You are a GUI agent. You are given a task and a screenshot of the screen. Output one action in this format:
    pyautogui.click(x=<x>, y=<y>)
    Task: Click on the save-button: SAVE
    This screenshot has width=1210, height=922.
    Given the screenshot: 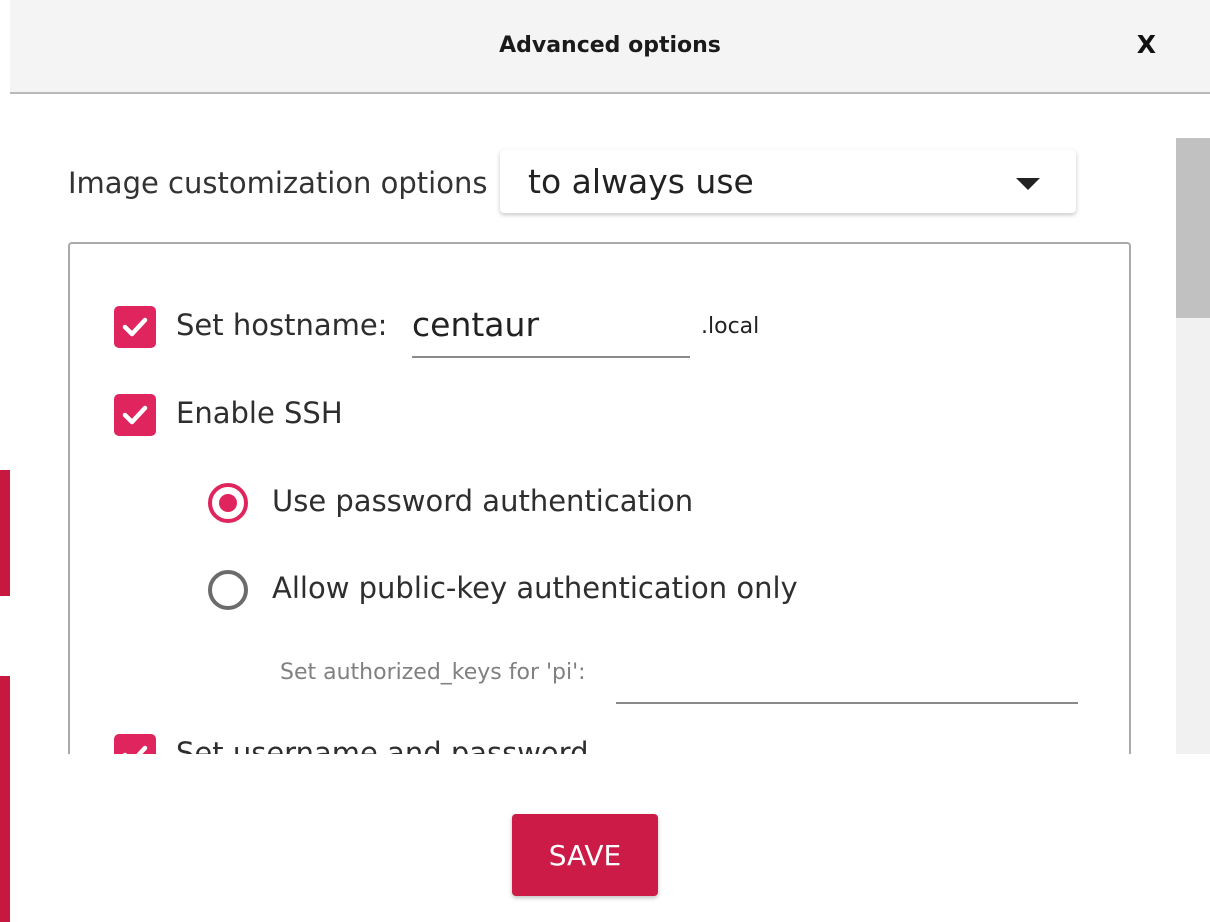 What is the action you would take?
    pyautogui.click(x=585, y=855)
    